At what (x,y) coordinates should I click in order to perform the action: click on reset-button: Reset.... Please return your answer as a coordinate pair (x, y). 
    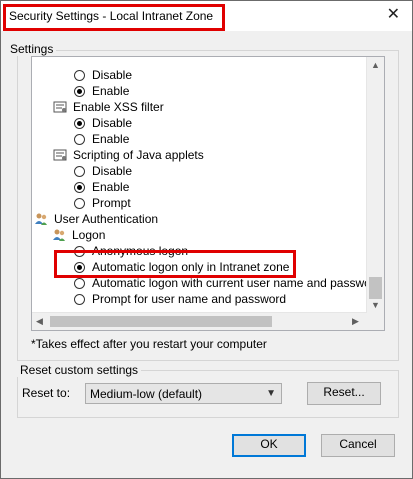
    Looking at the image, I should click on (344, 393).